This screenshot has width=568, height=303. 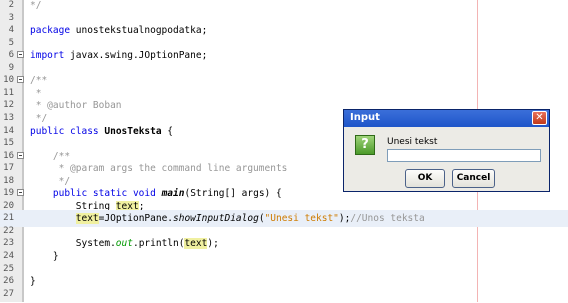 What do you see at coordinates (464, 155) in the screenshot?
I see `text-input` at bounding box center [464, 155].